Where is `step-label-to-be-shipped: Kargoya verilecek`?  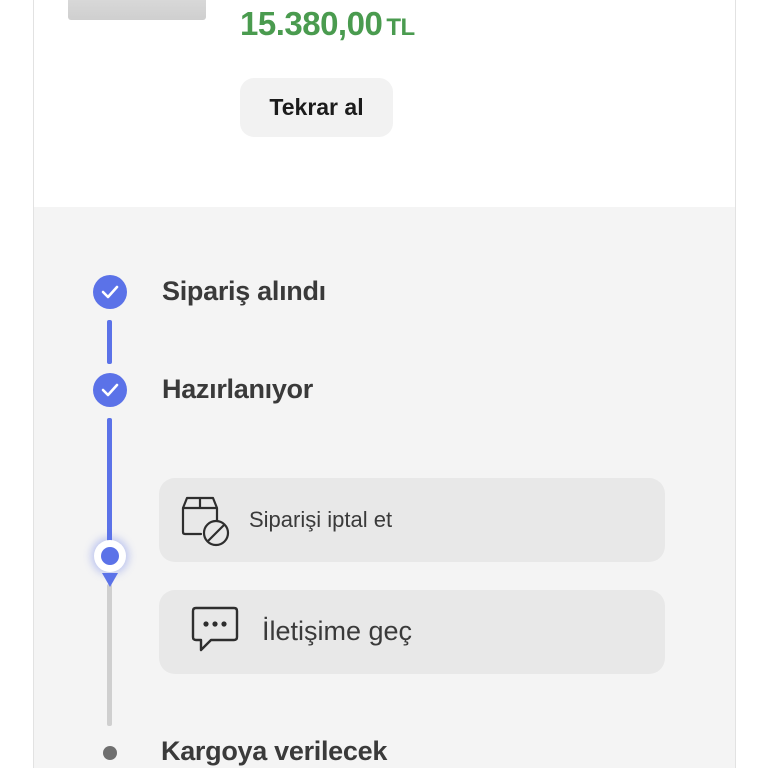 step-label-to-be-shipped: Kargoya verilecek is located at coordinates (274, 751).